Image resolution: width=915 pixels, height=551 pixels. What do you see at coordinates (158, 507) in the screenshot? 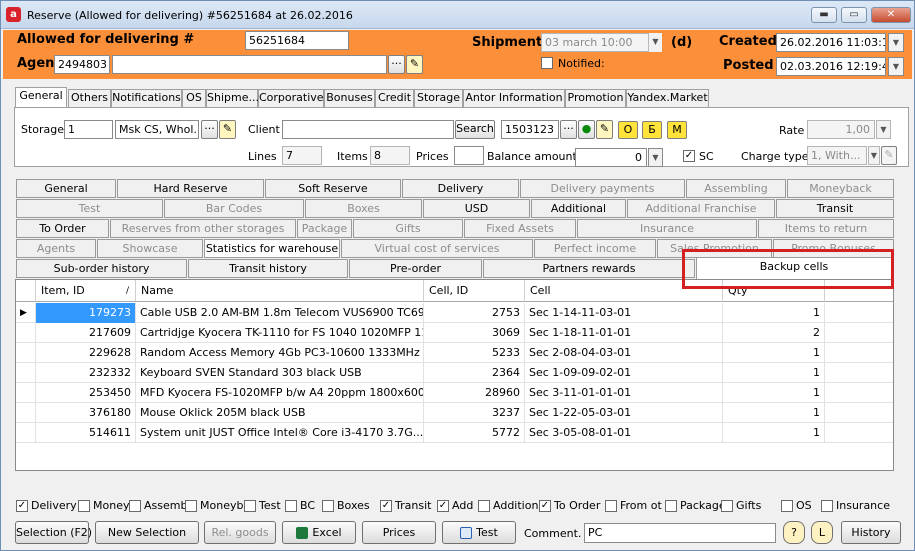
I see `filter-assemb: Assemb` at bounding box center [158, 507].